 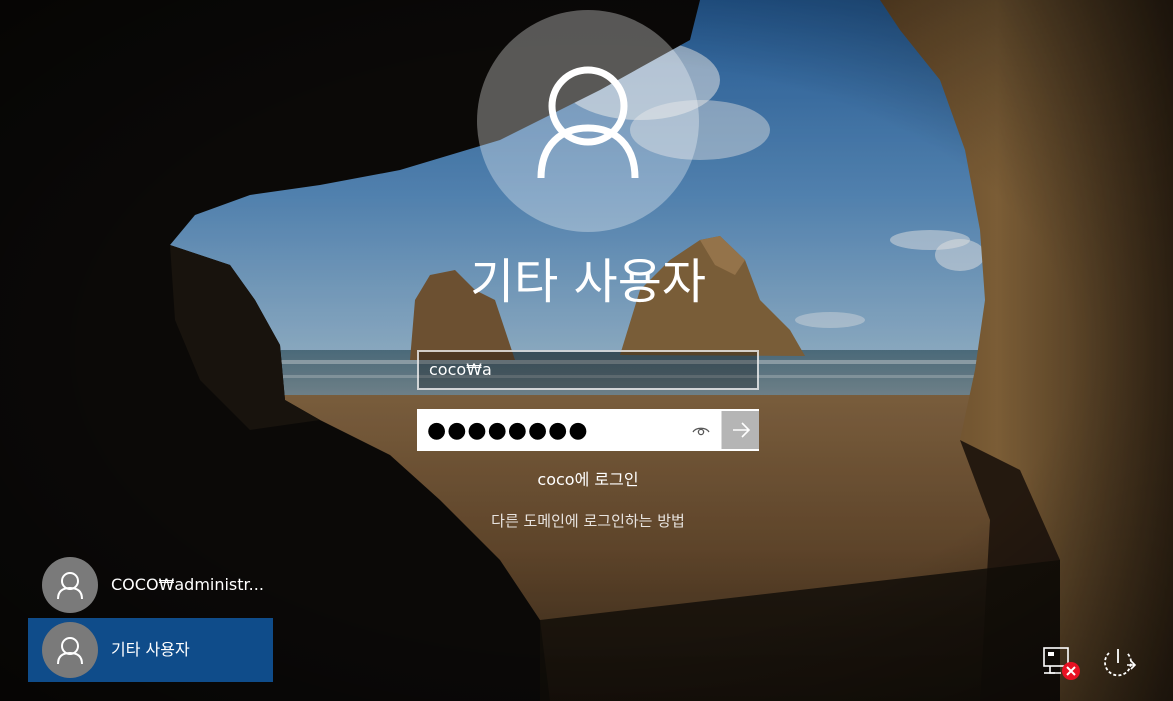 I want to click on arrow-right-icon, so click(x=742, y=430).